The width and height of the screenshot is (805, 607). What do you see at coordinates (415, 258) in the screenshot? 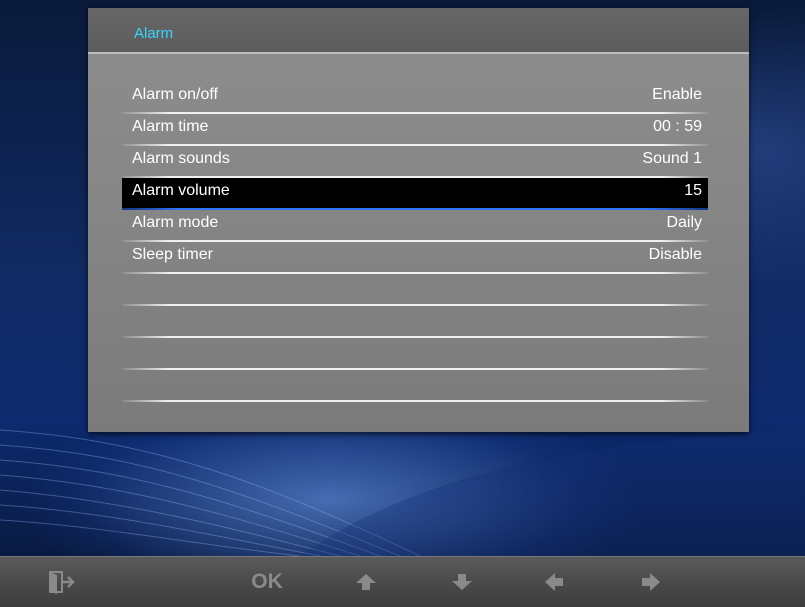
I see `menu-item-sleep-timer: Sleep timer Disable` at bounding box center [415, 258].